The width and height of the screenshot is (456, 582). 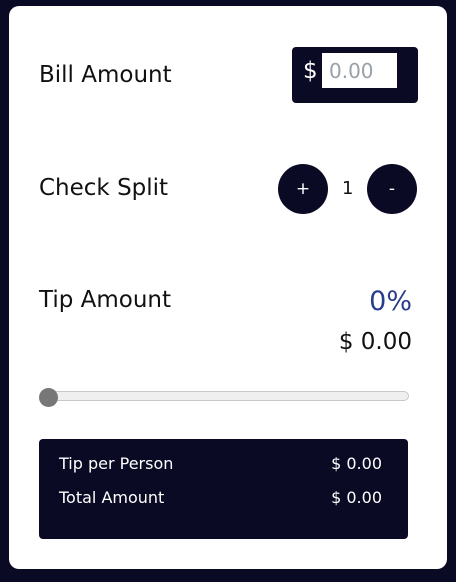 What do you see at coordinates (105, 300) in the screenshot?
I see `tip-amount-label: Tip Amount` at bounding box center [105, 300].